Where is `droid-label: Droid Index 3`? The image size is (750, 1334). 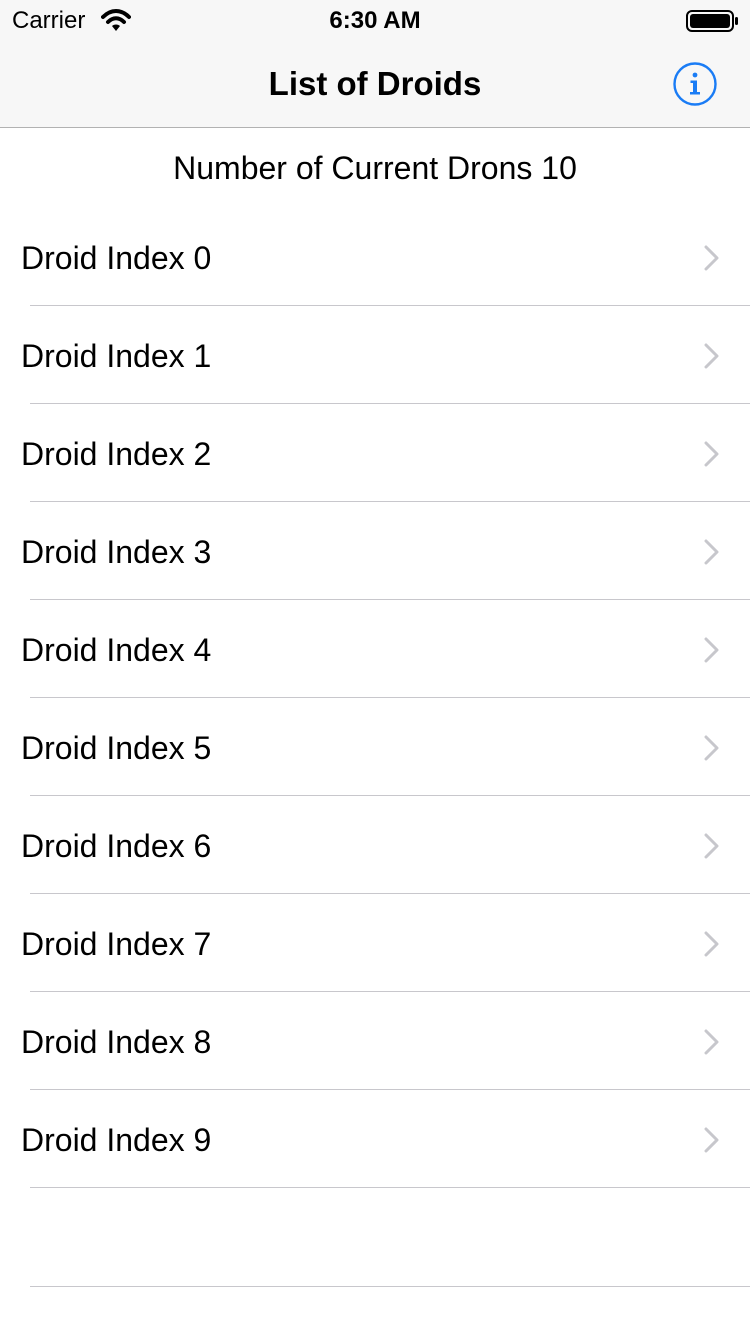 droid-label: Droid Index 3 is located at coordinates (116, 552).